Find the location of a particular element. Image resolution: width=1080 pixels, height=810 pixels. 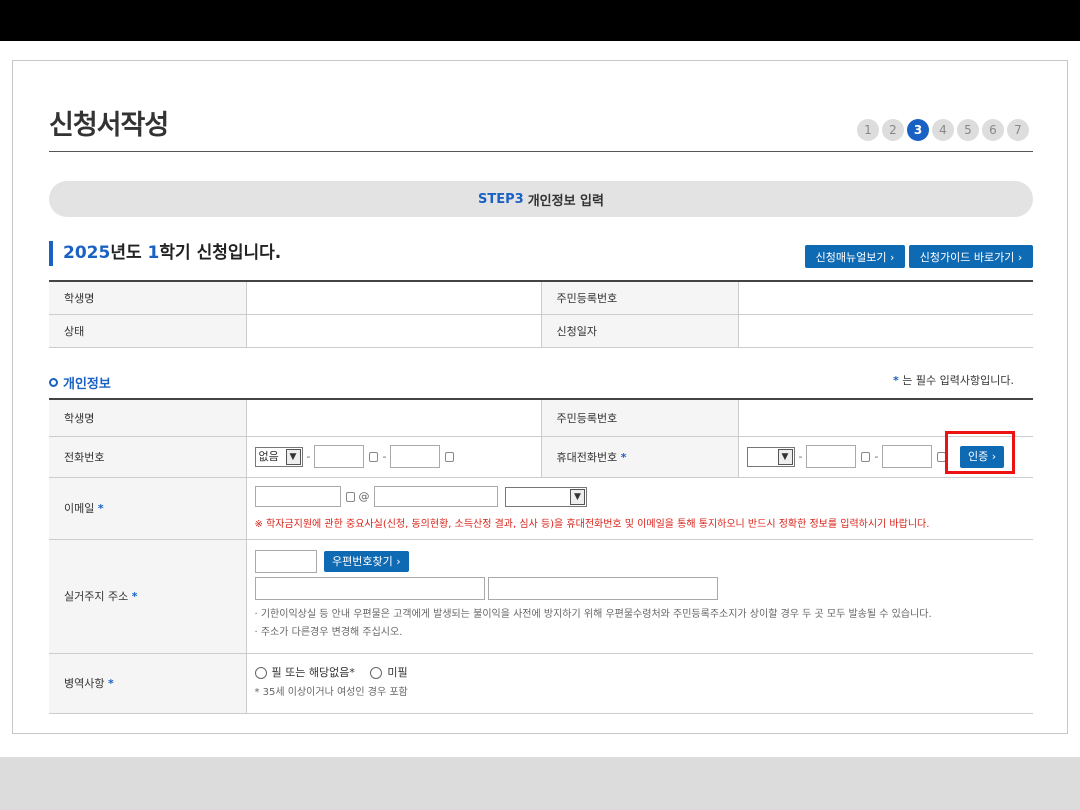

military-fields: 필 또는 해당없음* 미필 * 35세 이상이거나 여성인 경우 포함 is located at coordinates (639, 683).